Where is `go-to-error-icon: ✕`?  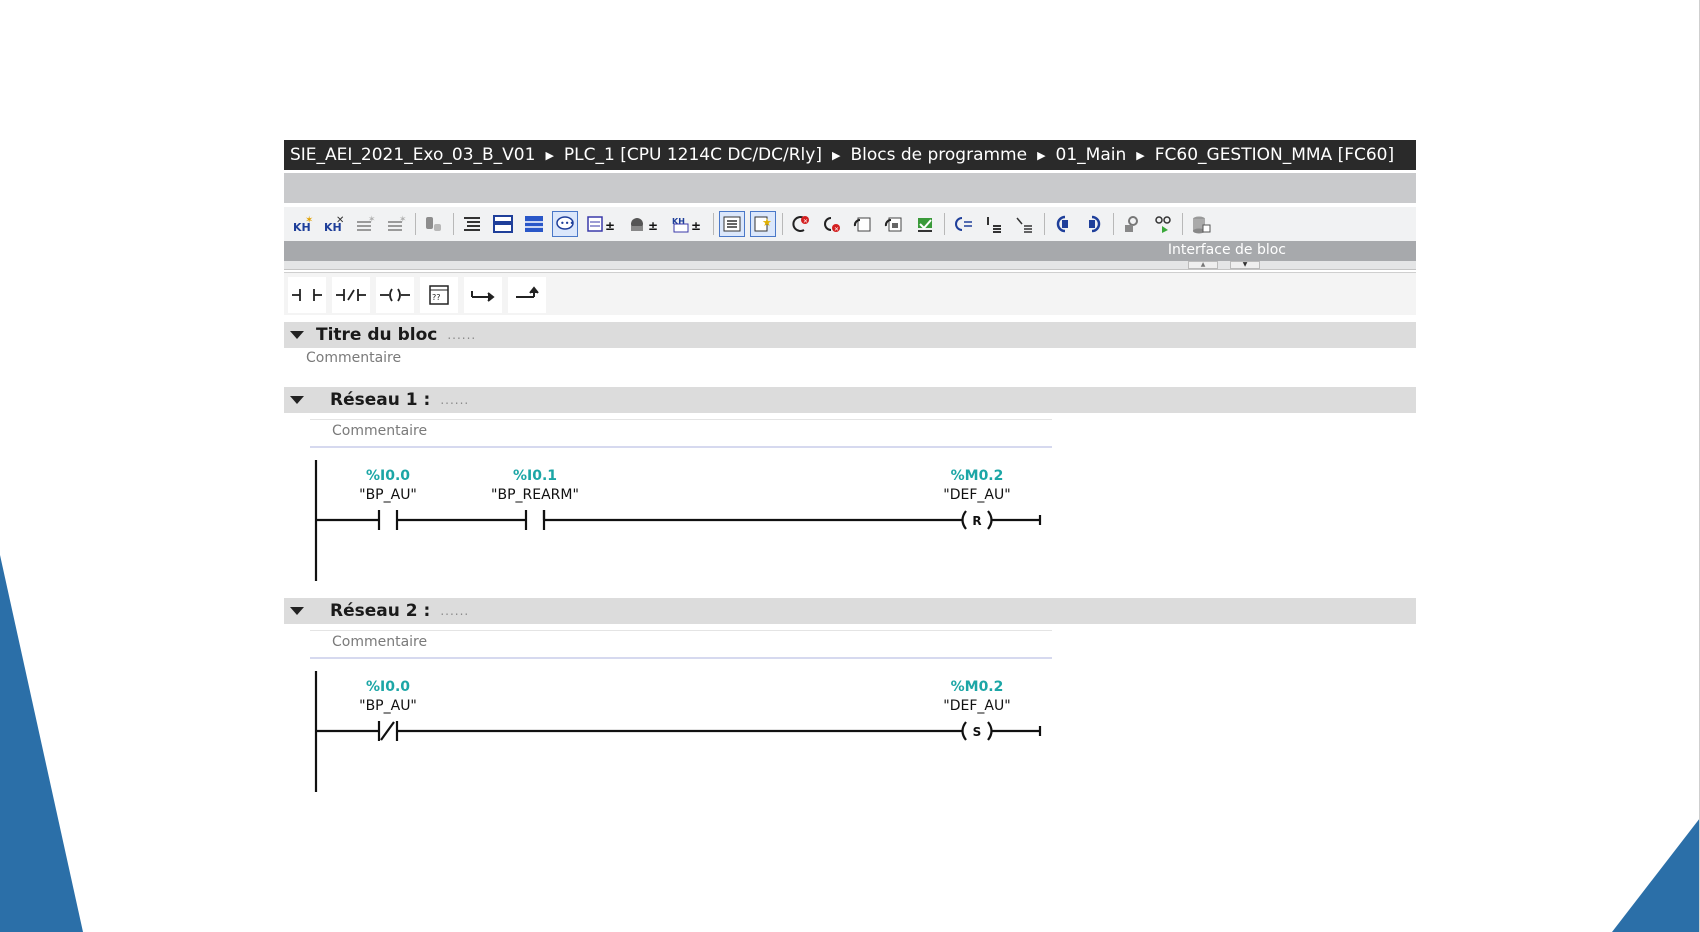 go-to-error-icon: ✕ is located at coordinates (801, 224).